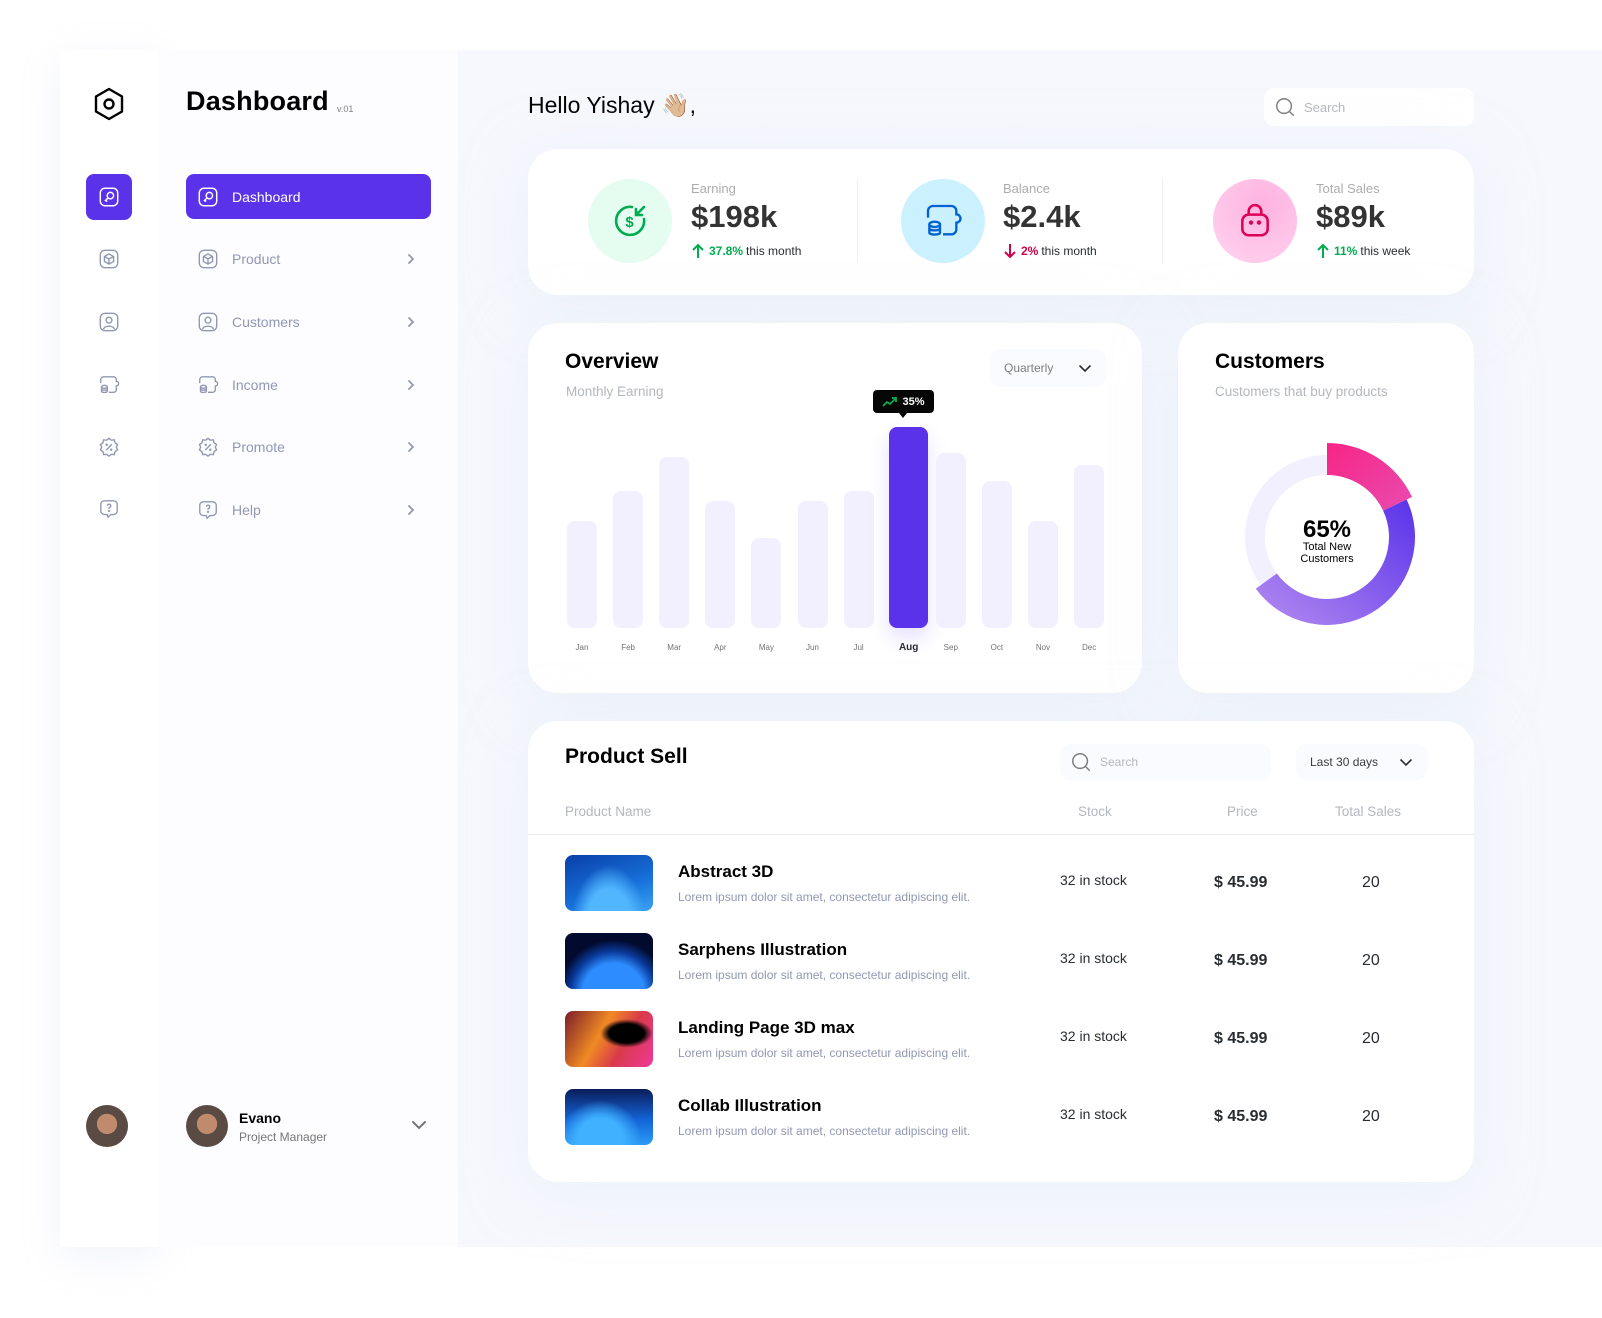 The height and width of the screenshot is (1318, 1602). Describe the element at coordinates (258, 446) in the screenshot. I see `nav-item-label: Promote` at that location.